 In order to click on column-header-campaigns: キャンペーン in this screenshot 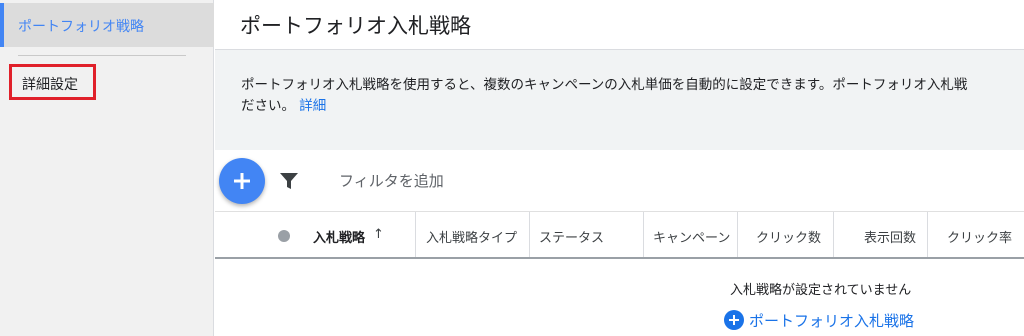, I will do `click(691, 234)`.